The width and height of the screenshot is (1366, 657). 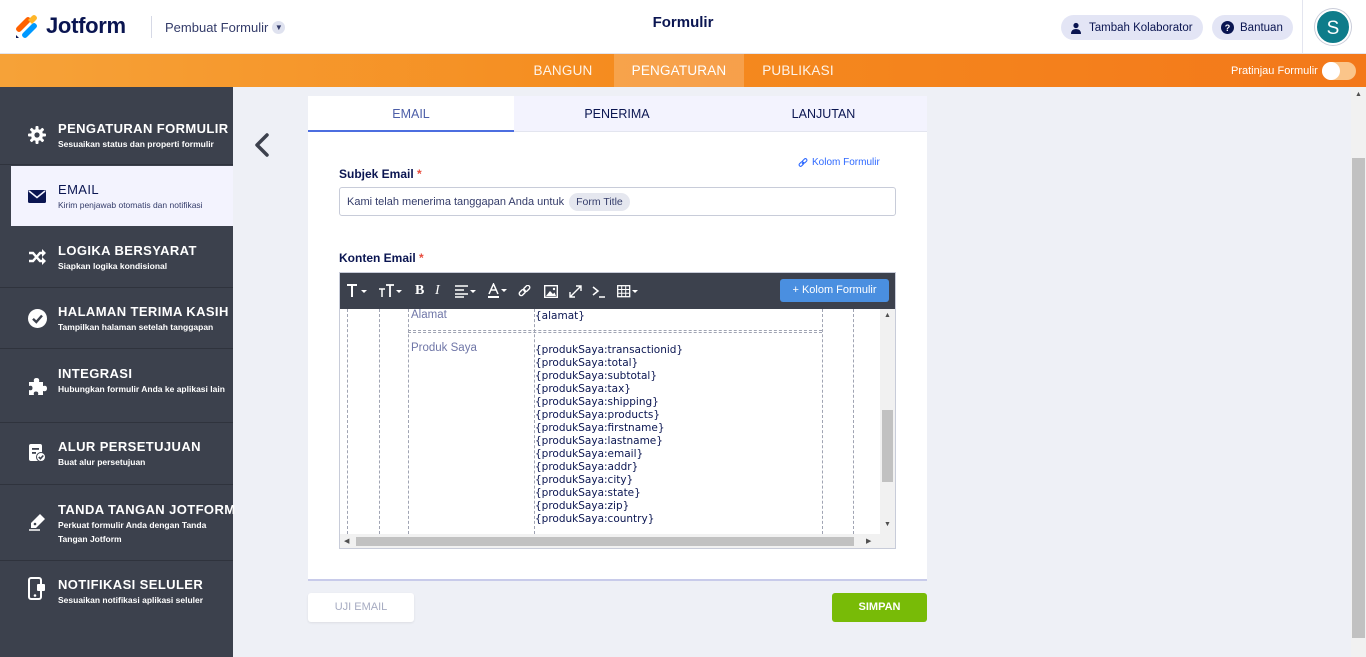 I want to click on avatar: S, so click(x=1333, y=27).